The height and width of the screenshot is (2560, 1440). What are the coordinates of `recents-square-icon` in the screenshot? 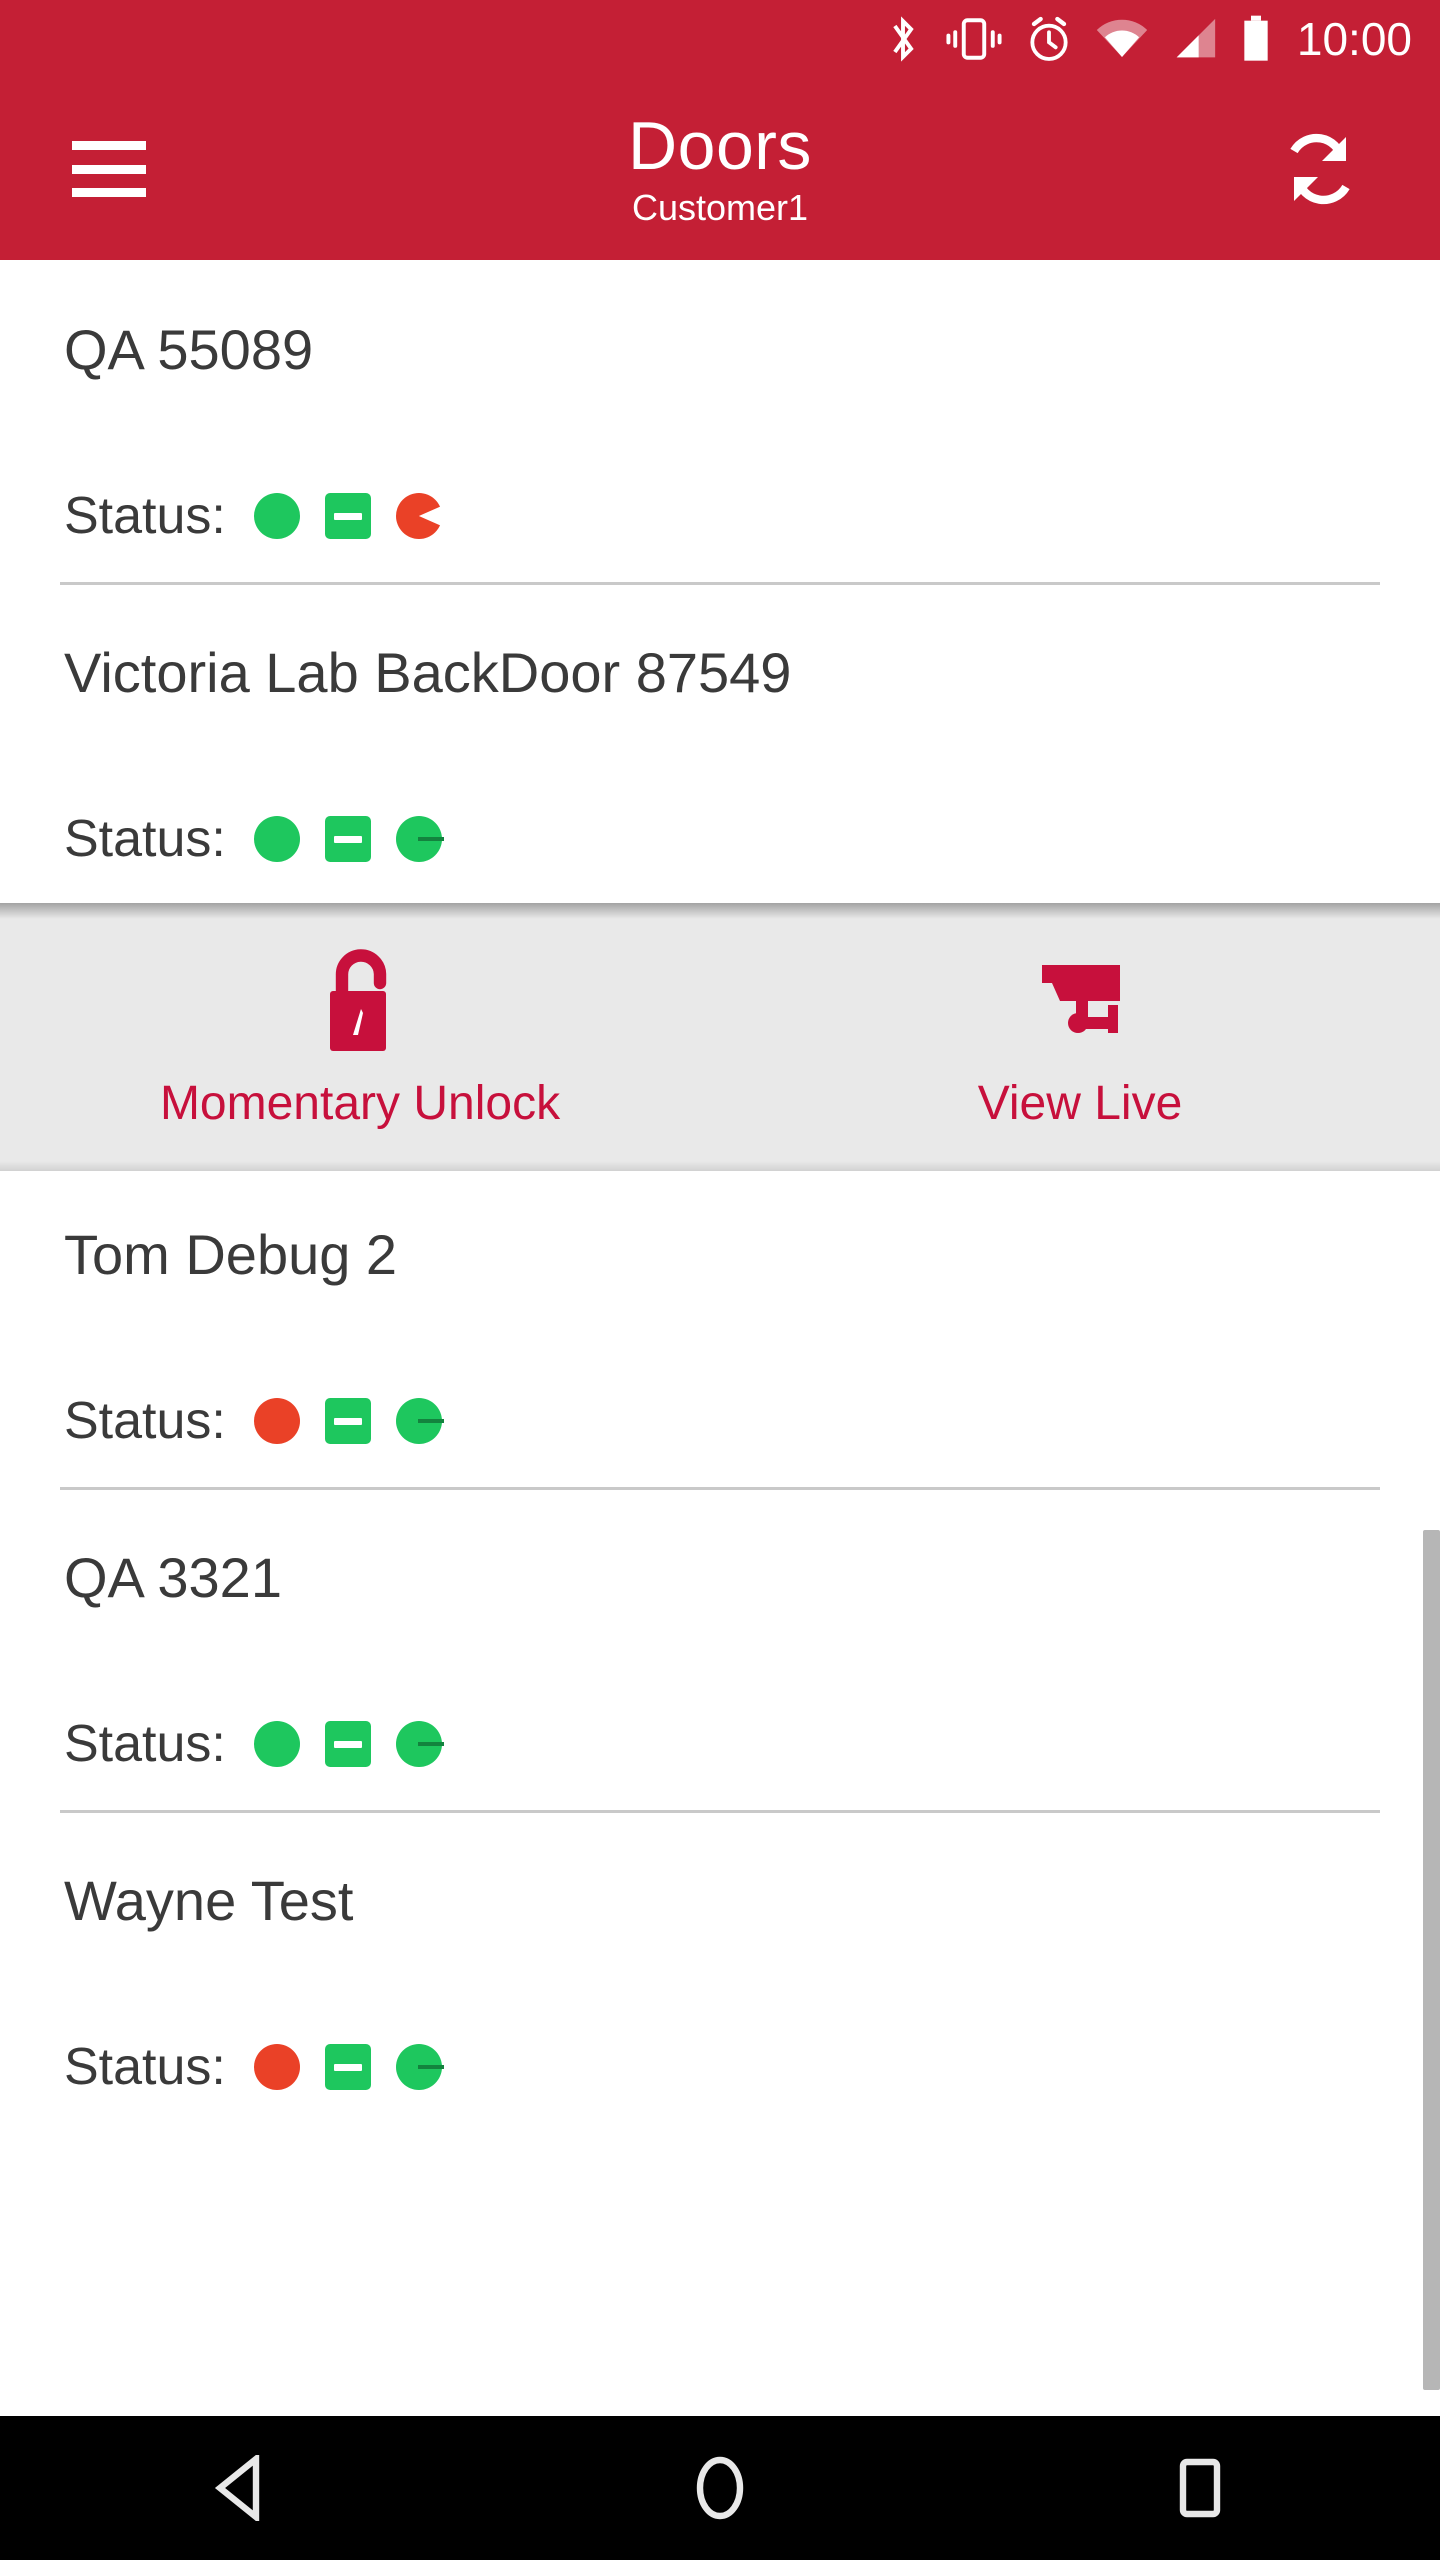 It's located at (1200, 2488).